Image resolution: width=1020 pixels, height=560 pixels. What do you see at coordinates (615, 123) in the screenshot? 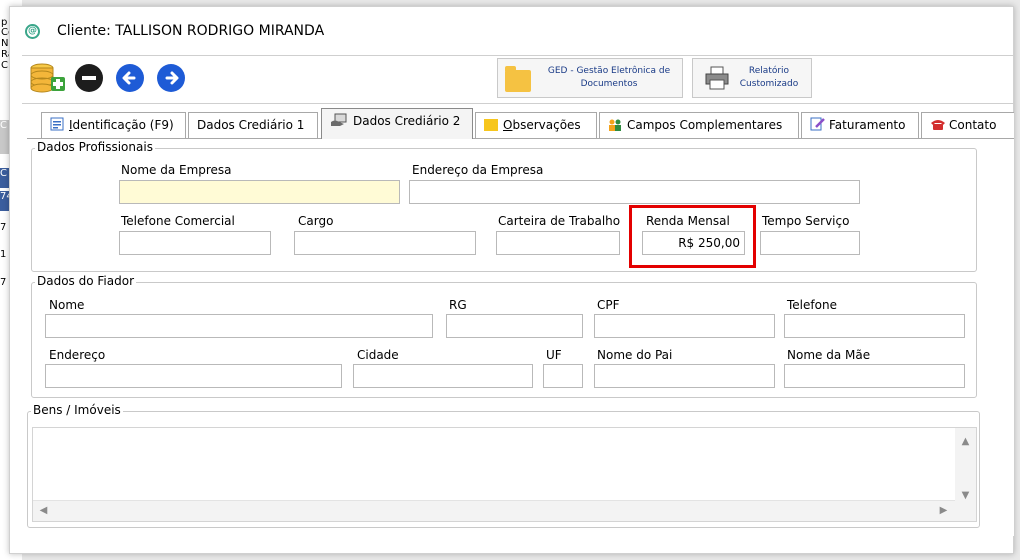
I see `people-icon` at bounding box center [615, 123].